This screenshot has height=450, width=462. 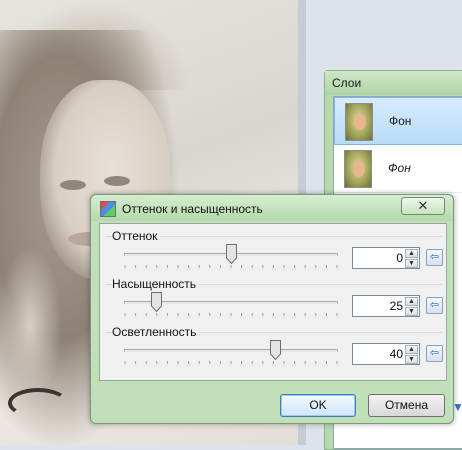 I want to click on lightness-reset-button: ⇦, so click(x=434, y=353).